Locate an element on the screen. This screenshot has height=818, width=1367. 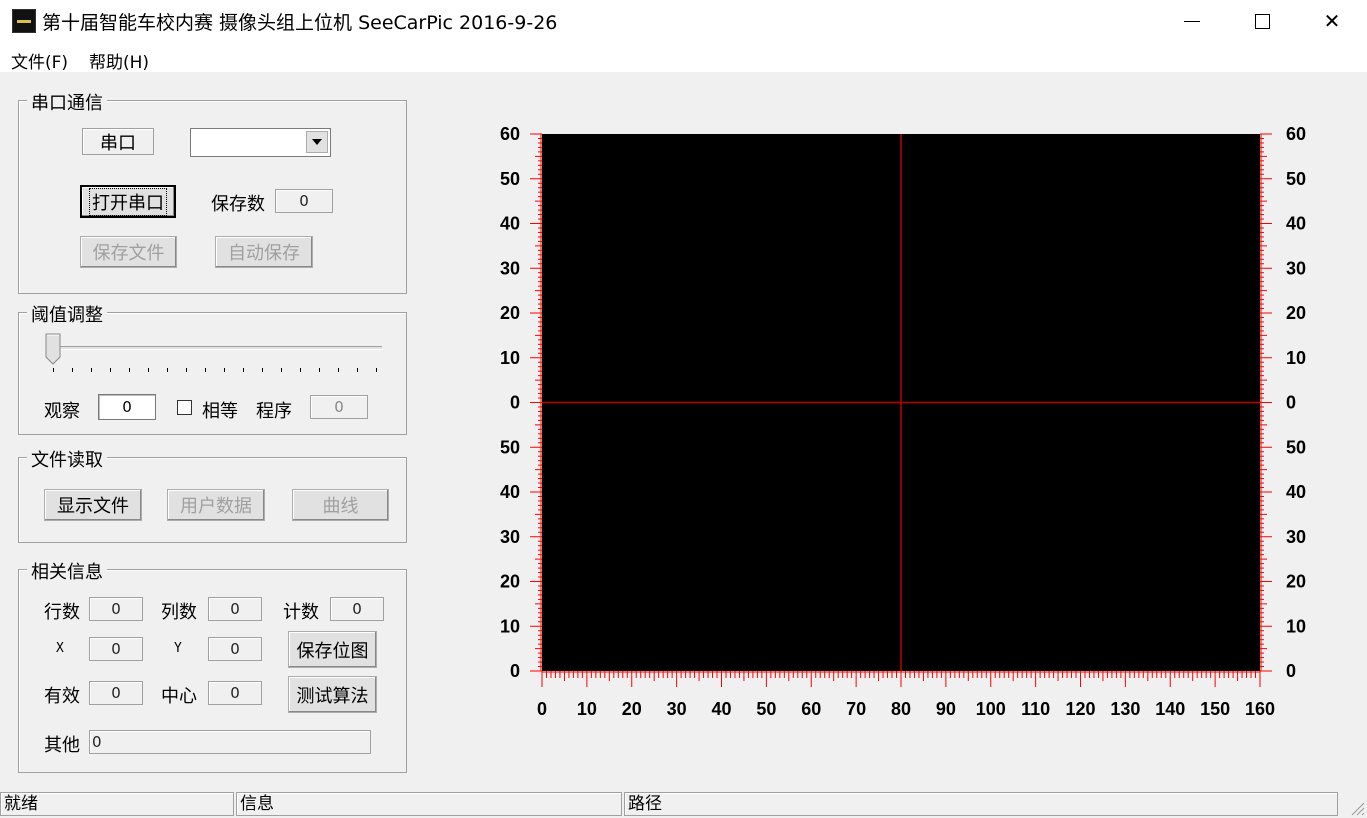
chevron-down-icon is located at coordinates (317, 142).